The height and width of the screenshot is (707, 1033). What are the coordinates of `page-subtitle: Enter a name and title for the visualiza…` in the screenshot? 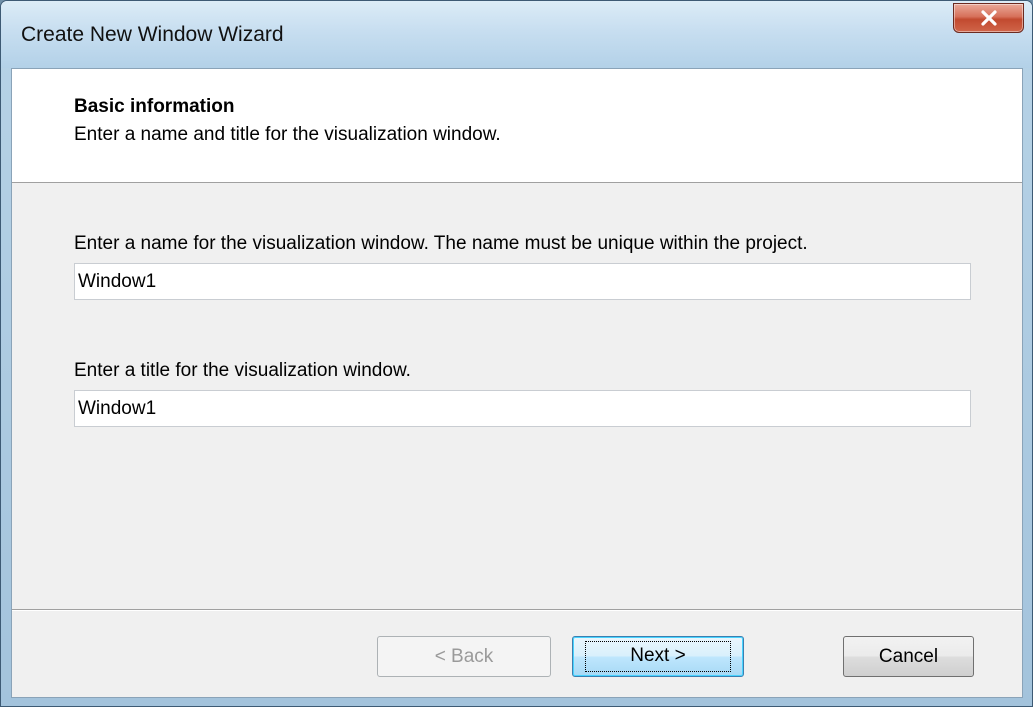 It's located at (287, 134).